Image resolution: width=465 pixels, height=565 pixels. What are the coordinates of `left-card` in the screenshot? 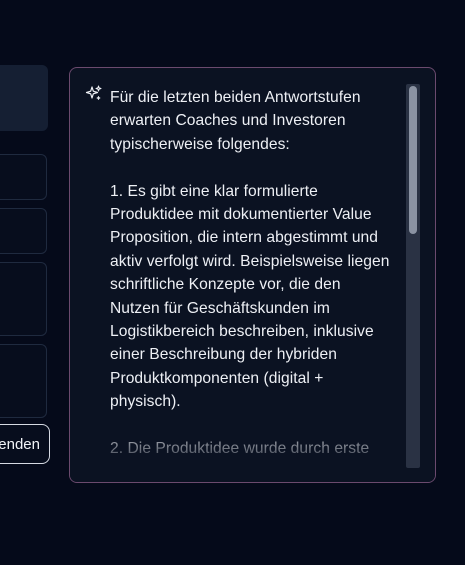 It's located at (24, 98).